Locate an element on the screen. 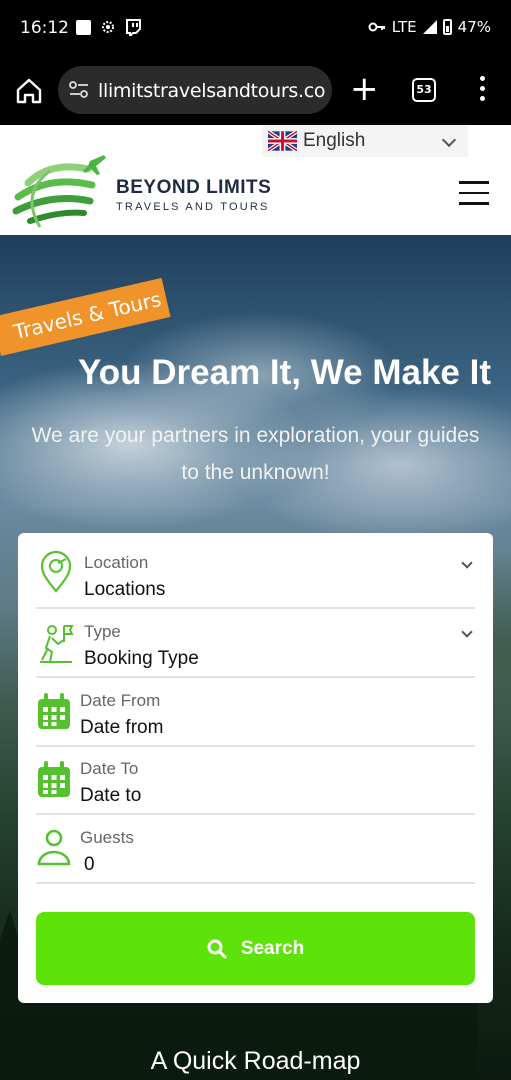 The image size is (511, 1080). site-header: English BEYOND LIMITS TRAVELS AND TOURS is located at coordinates (255, 180).